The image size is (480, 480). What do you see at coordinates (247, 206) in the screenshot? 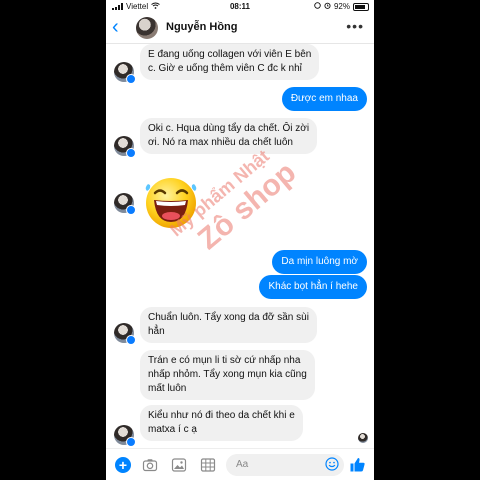
I see `watermark-line2: Zô shop` at bounding box center [247, 206].